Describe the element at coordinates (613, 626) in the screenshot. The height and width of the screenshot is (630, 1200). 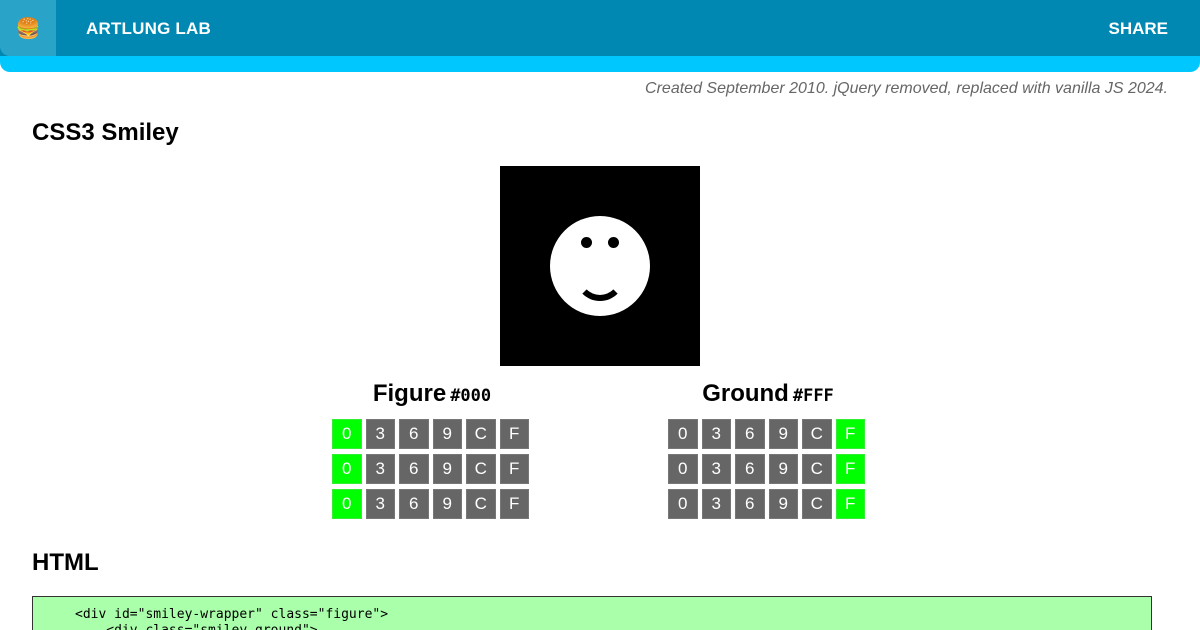
I see `code-line: <div class="smiley ground">` at that location.